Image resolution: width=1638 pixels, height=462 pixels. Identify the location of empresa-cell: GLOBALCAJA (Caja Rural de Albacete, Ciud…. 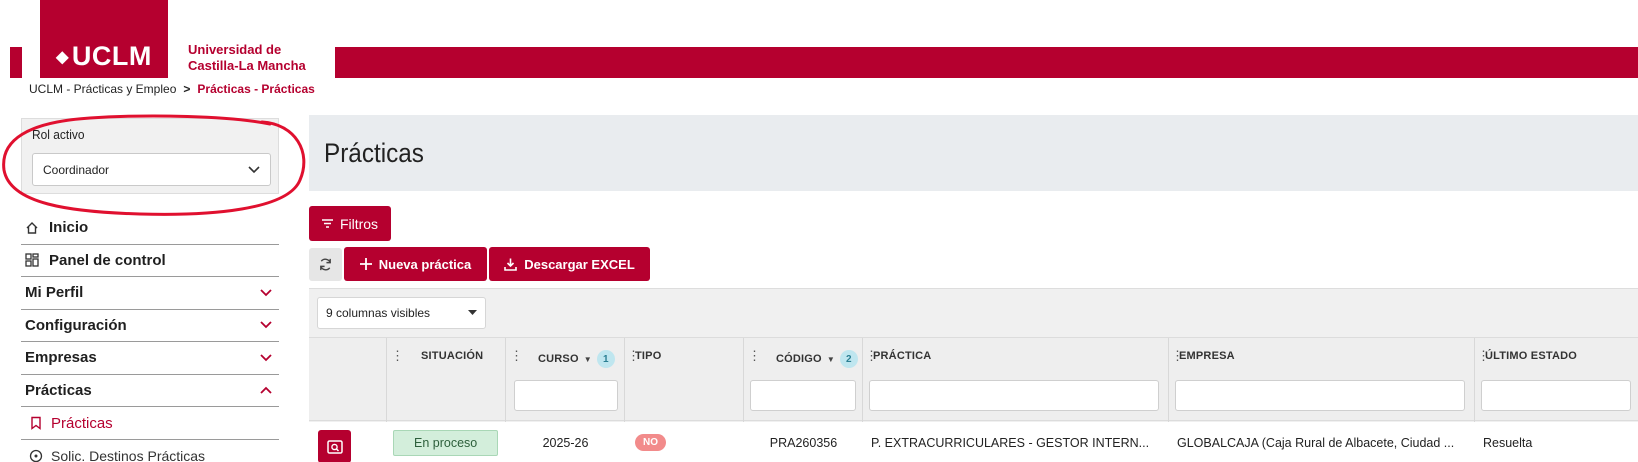
(1316, 442).